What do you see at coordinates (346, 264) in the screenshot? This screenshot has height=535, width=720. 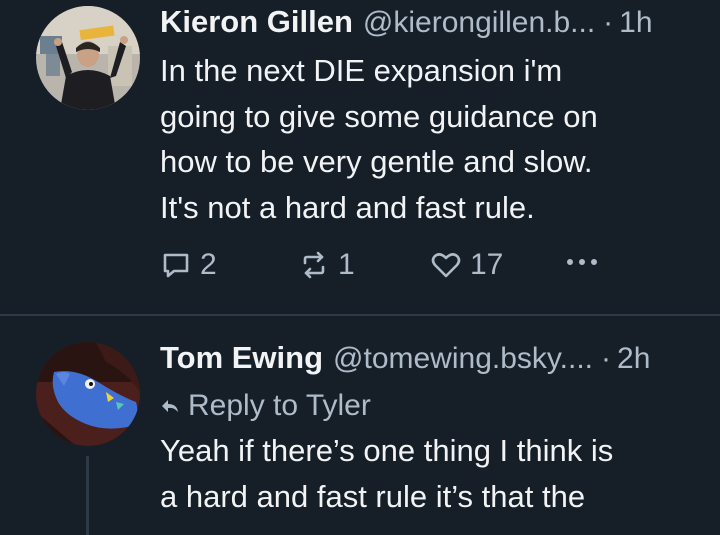 I see `repost-count: 1` at bounding box center [346, 264].